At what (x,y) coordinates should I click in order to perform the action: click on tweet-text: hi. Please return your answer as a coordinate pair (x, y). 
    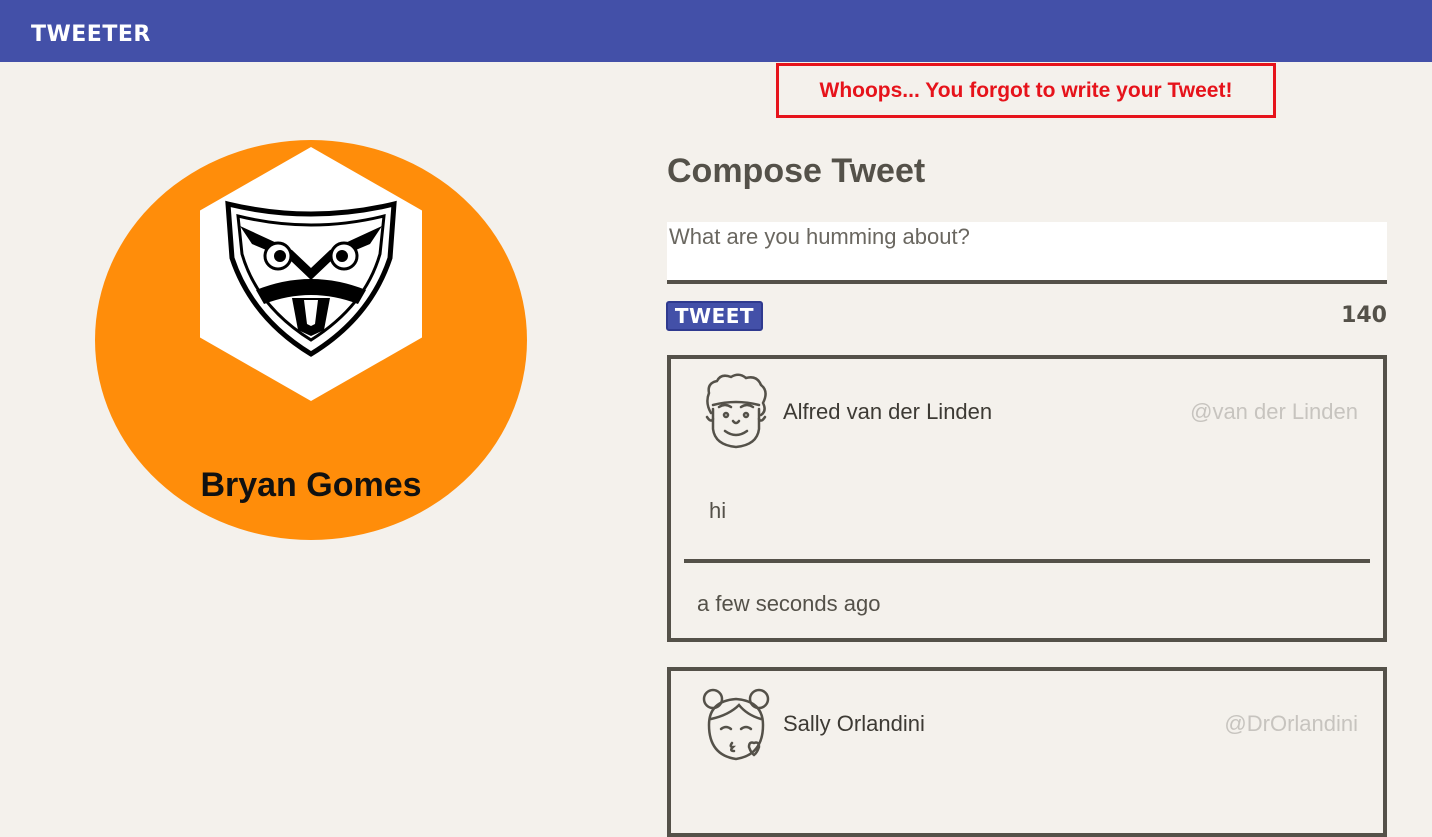
    Looking at the image, I should click on (718, 510).